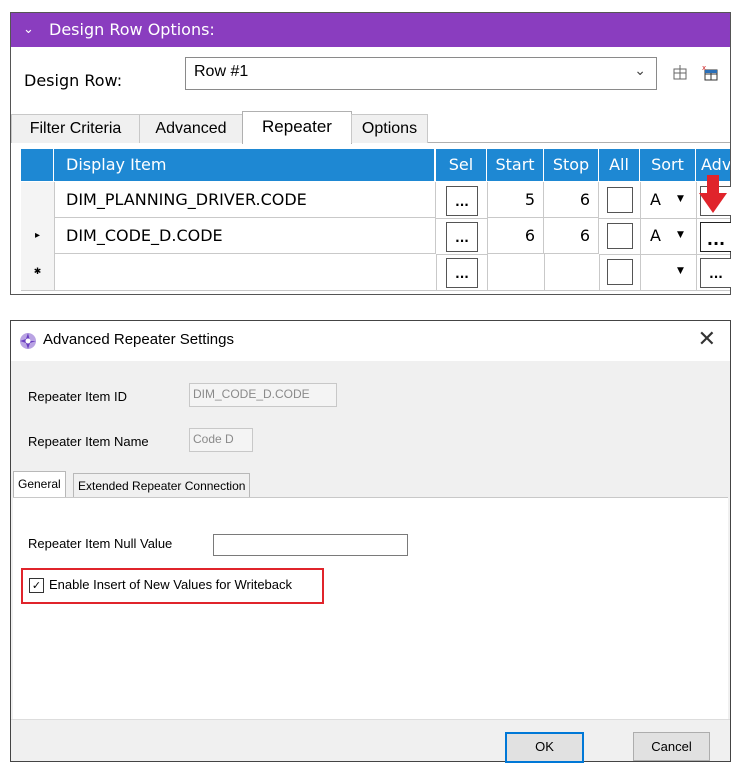 This screenshot has height=763, width=731. What do you see at coordinates (138, 339) in the screenshot?
I see `dialog-title: Advanced Repeater Settings` at bounding box center [138, 339].